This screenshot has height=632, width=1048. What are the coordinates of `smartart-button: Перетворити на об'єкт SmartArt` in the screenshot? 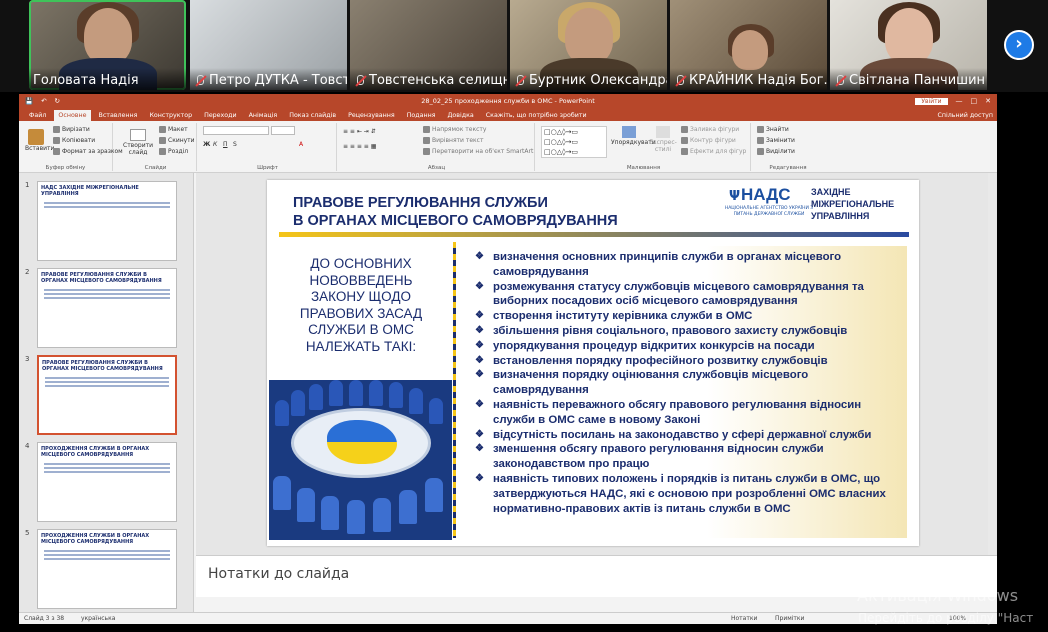 It's located at (478, 151).